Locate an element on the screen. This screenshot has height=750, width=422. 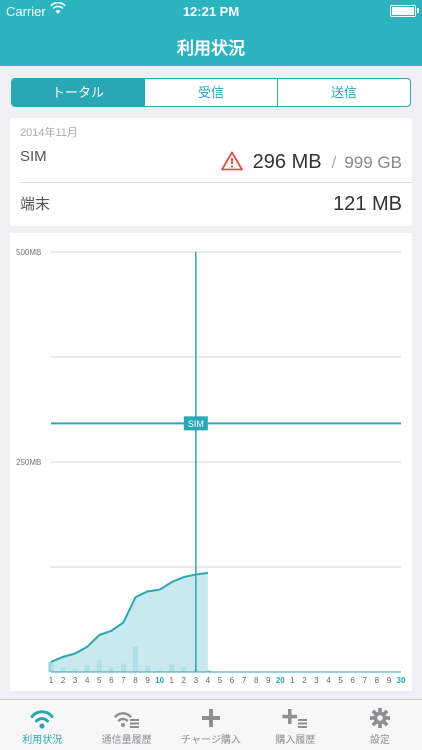
device-usage-value: 121 MB is located at coordinates (367, 204).